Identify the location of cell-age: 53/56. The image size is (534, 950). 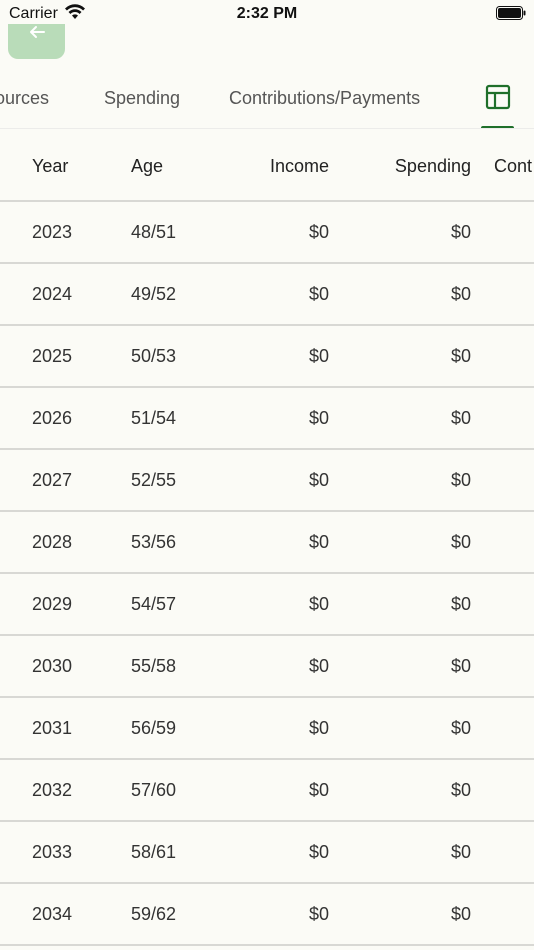
(154, 542).